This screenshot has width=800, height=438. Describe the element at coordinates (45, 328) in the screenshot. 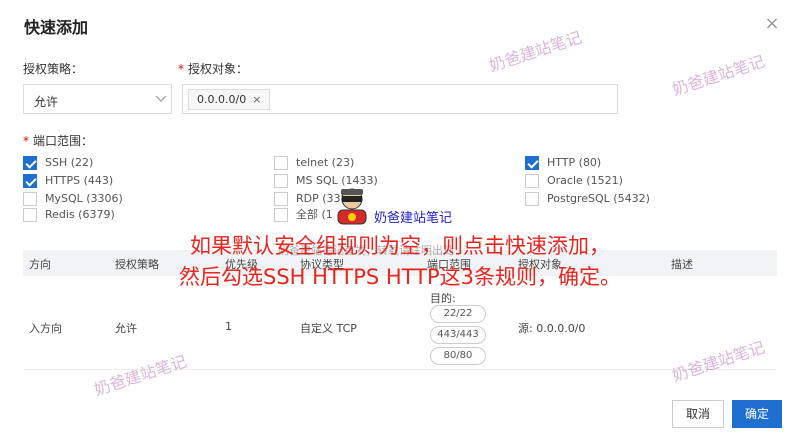

I see `row-direction: 入方向` at that location.